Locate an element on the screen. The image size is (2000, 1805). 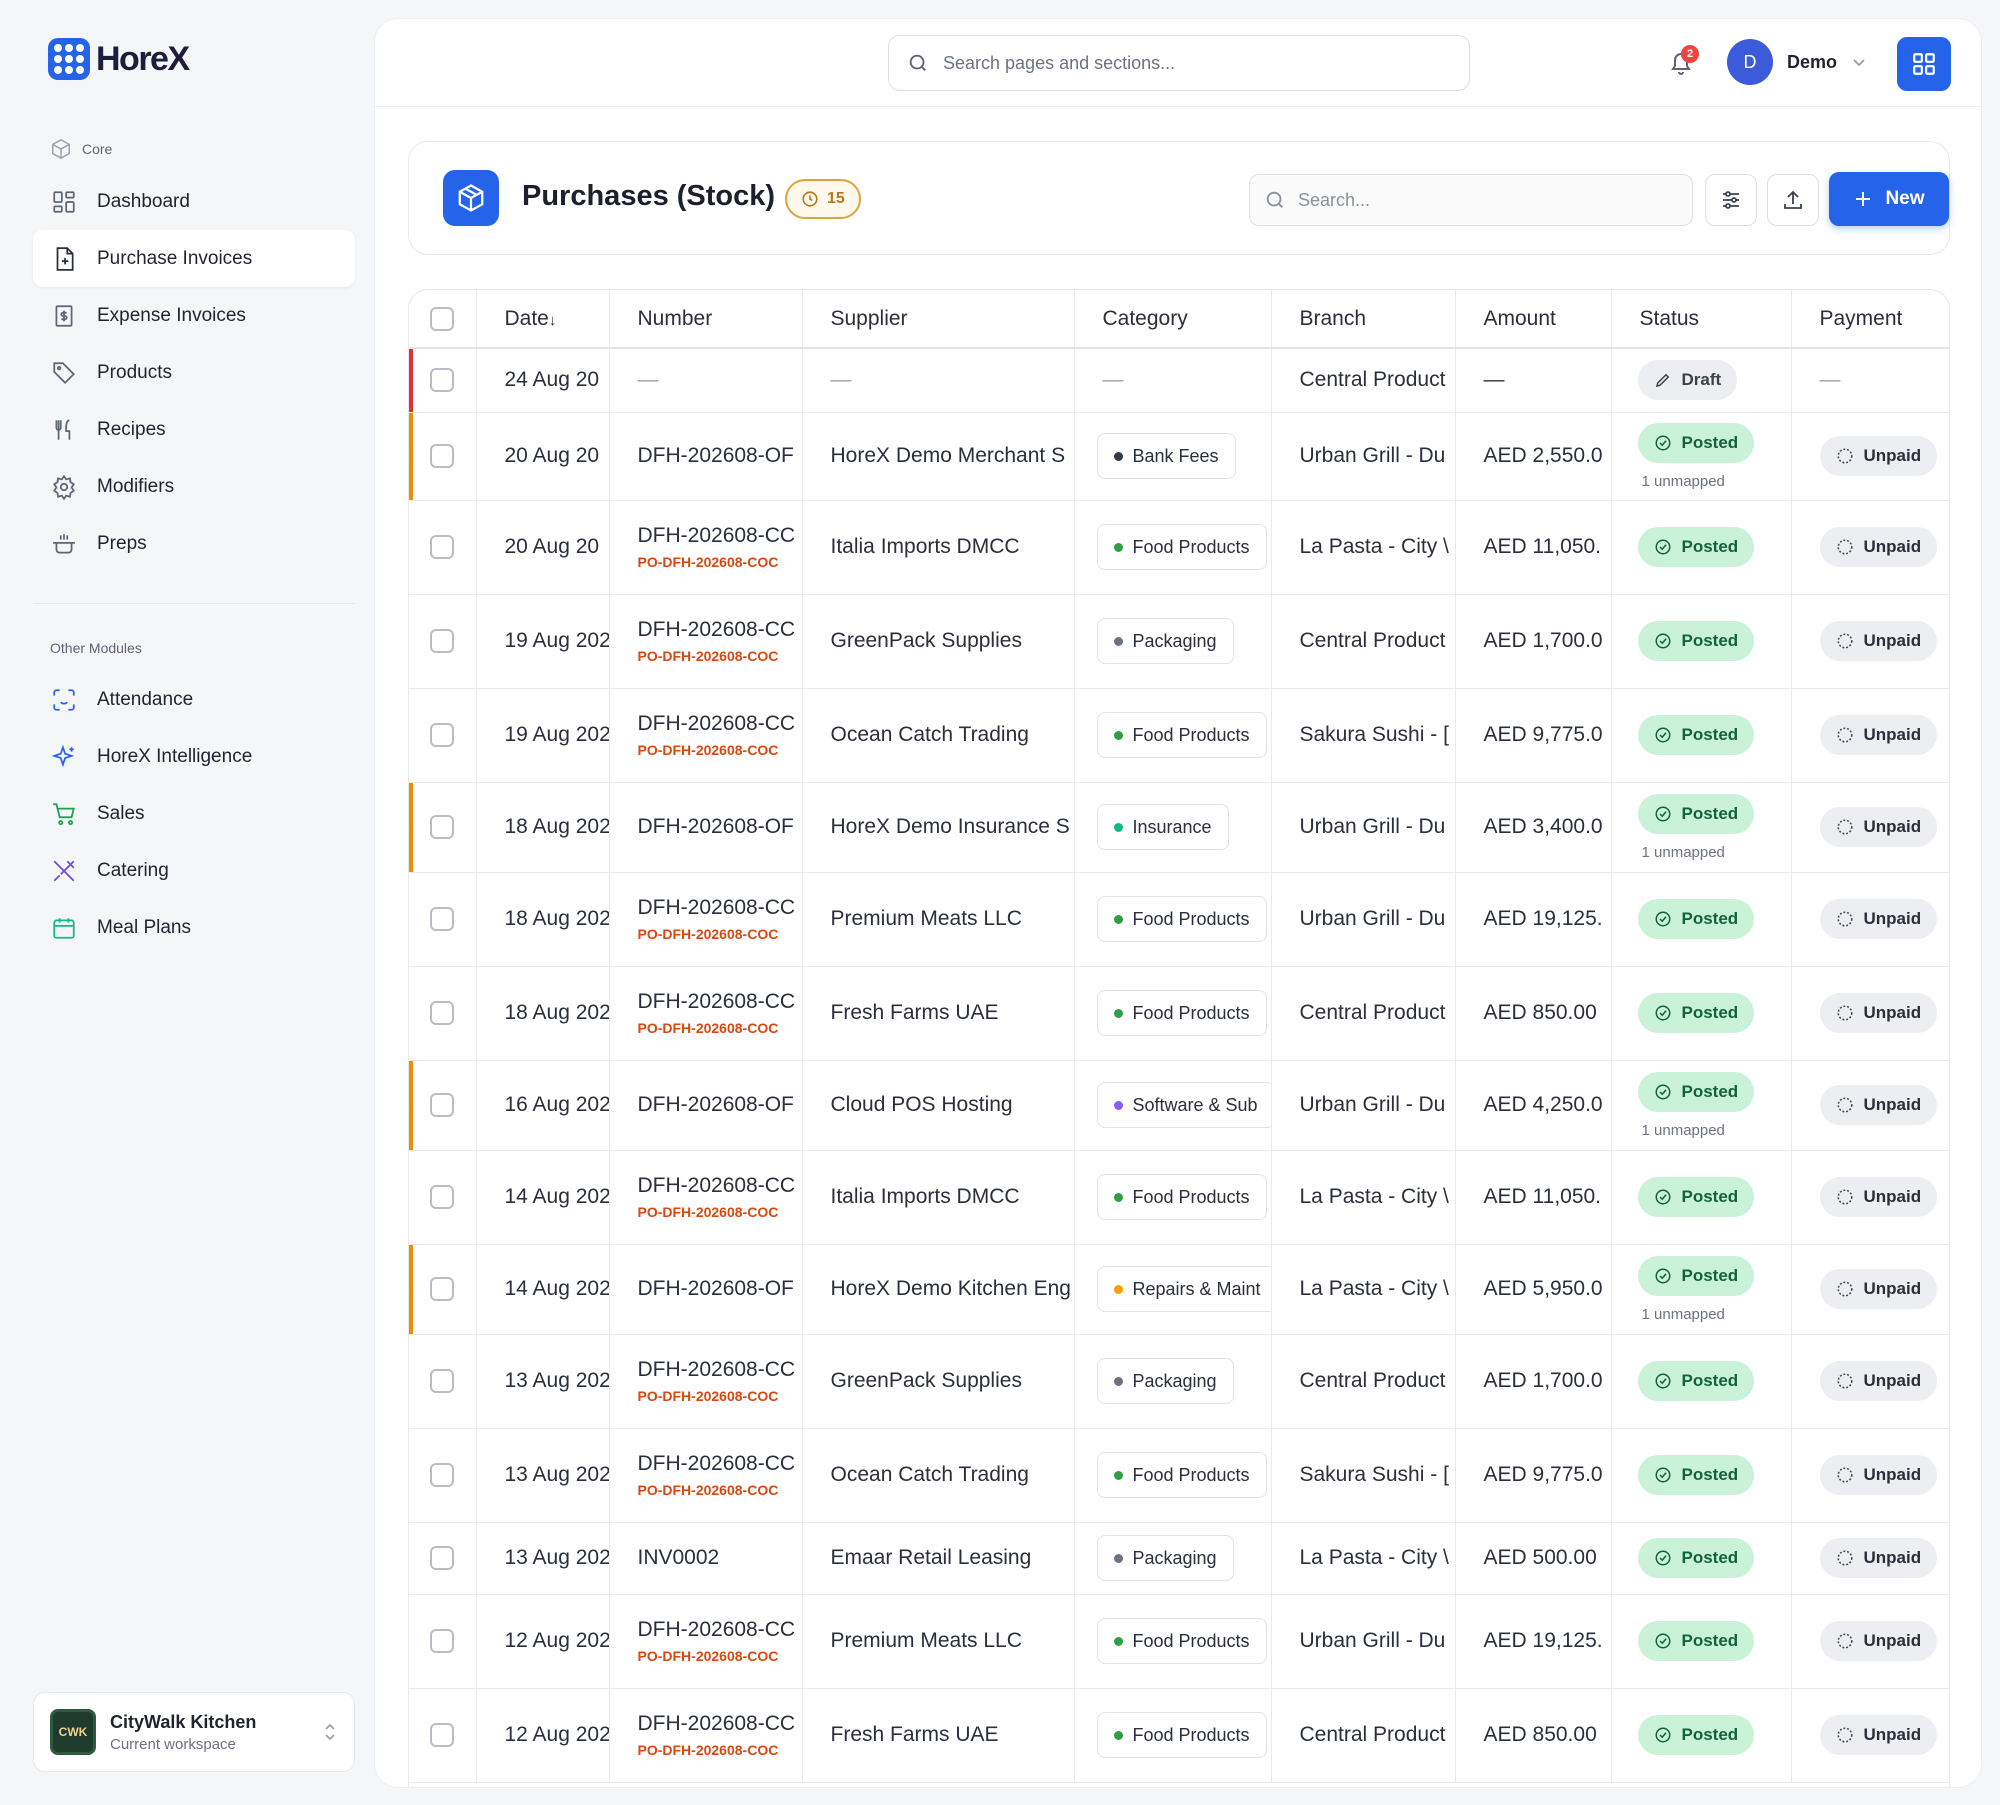
table-row: 24 Aug 20 — — — Central Product — Draft — is located at coordinates (1179, 380).